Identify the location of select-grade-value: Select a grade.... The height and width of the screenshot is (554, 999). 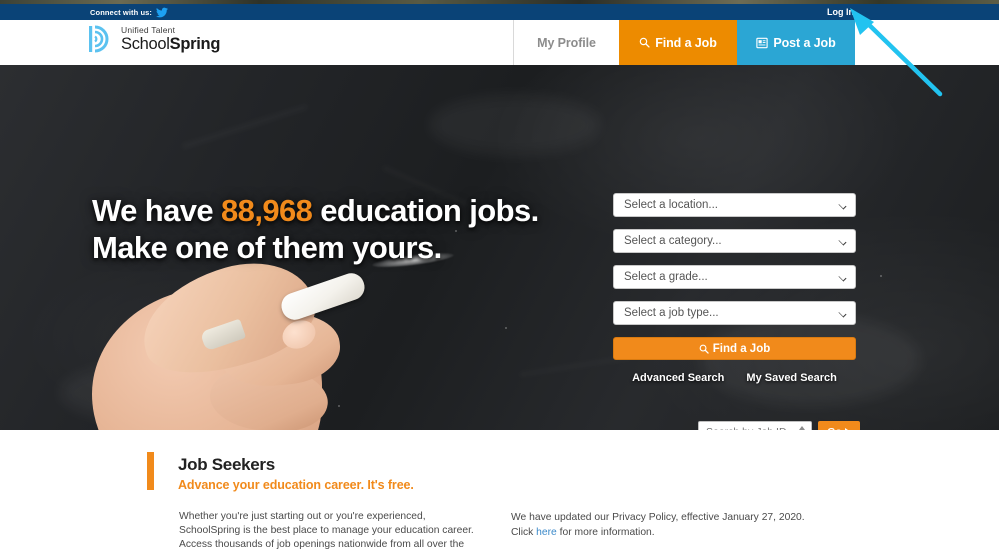
(666, 277).